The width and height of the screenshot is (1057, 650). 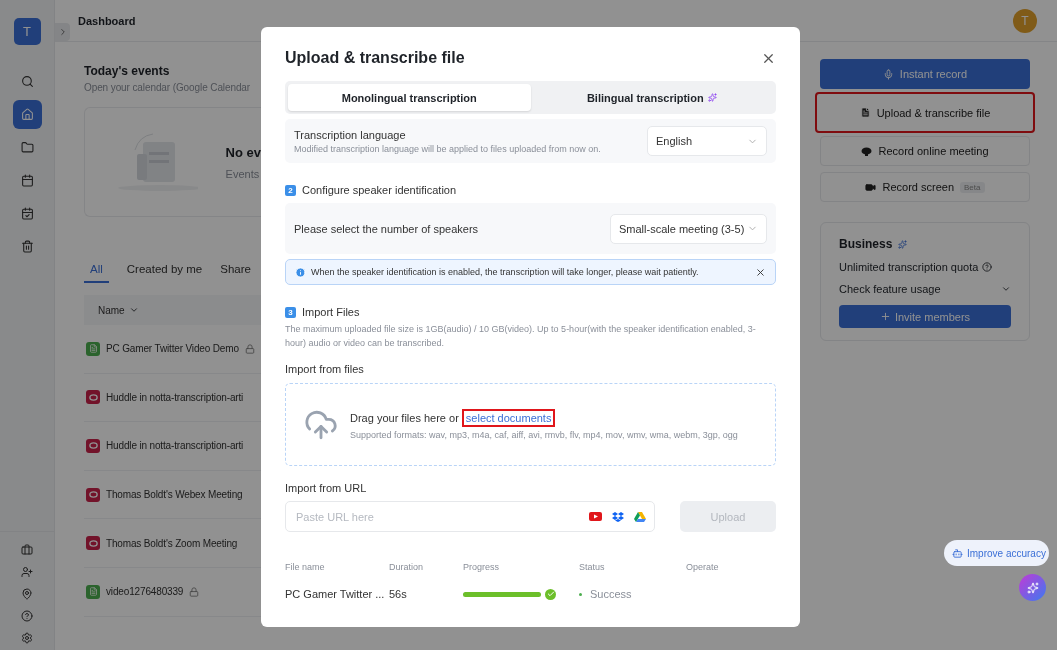 I want to click on field-label: Import from URL, so click(x=326, y=488).